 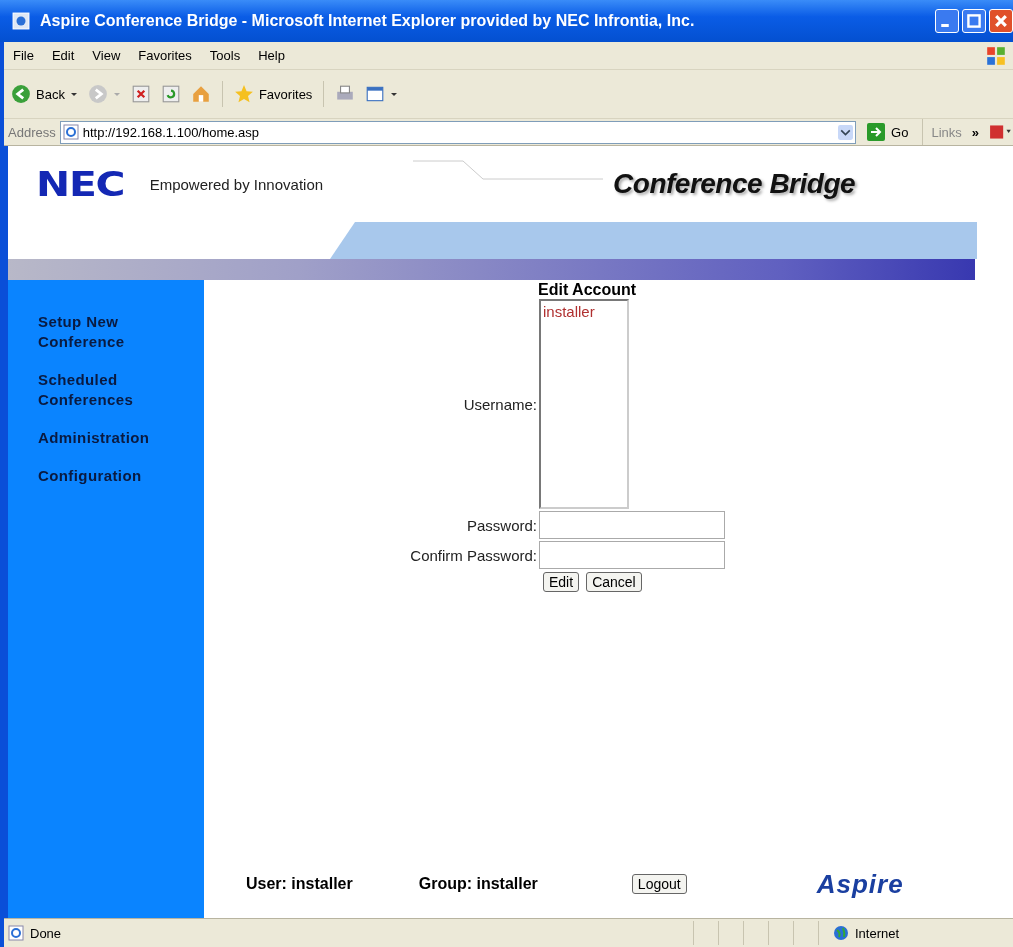 What do you see at coordinates (273, 94) in the screenshot?
I see `favorites-button: Favorites` at bounding box center [273, 94].